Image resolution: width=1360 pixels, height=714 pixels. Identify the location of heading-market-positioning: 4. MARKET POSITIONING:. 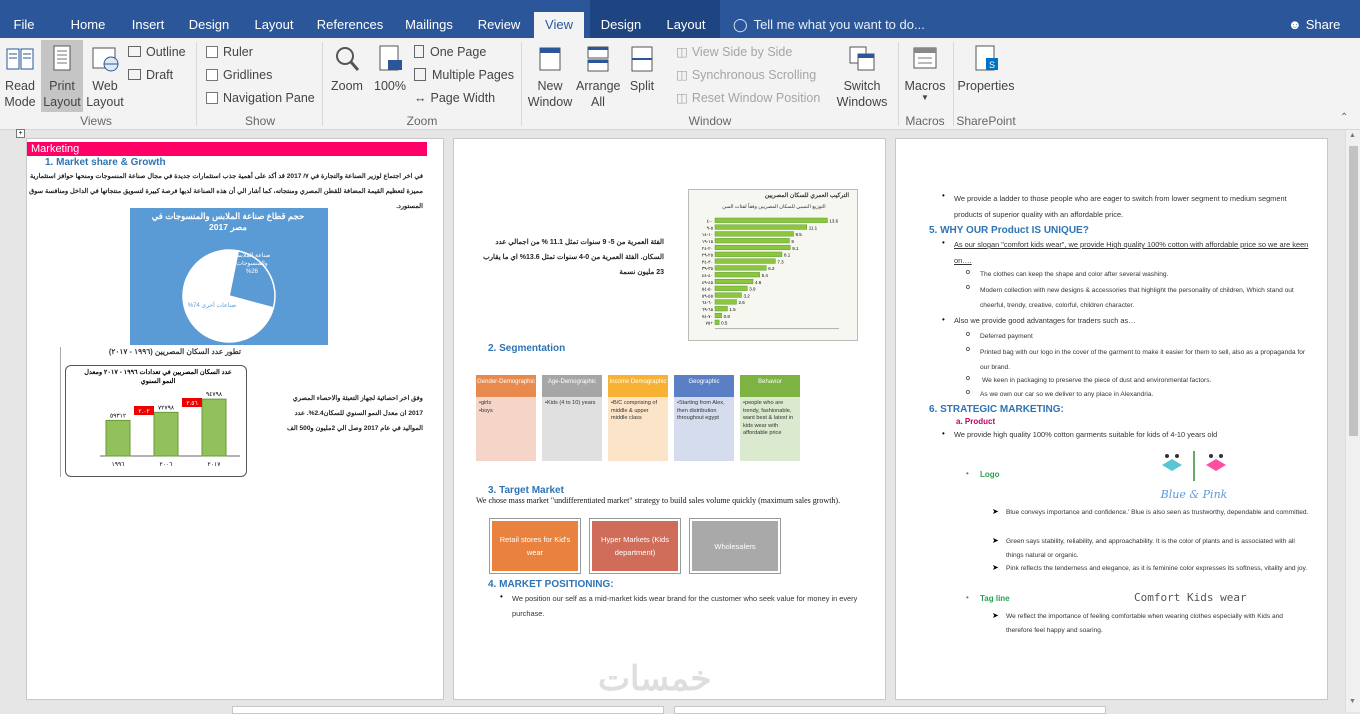
(551, 584).